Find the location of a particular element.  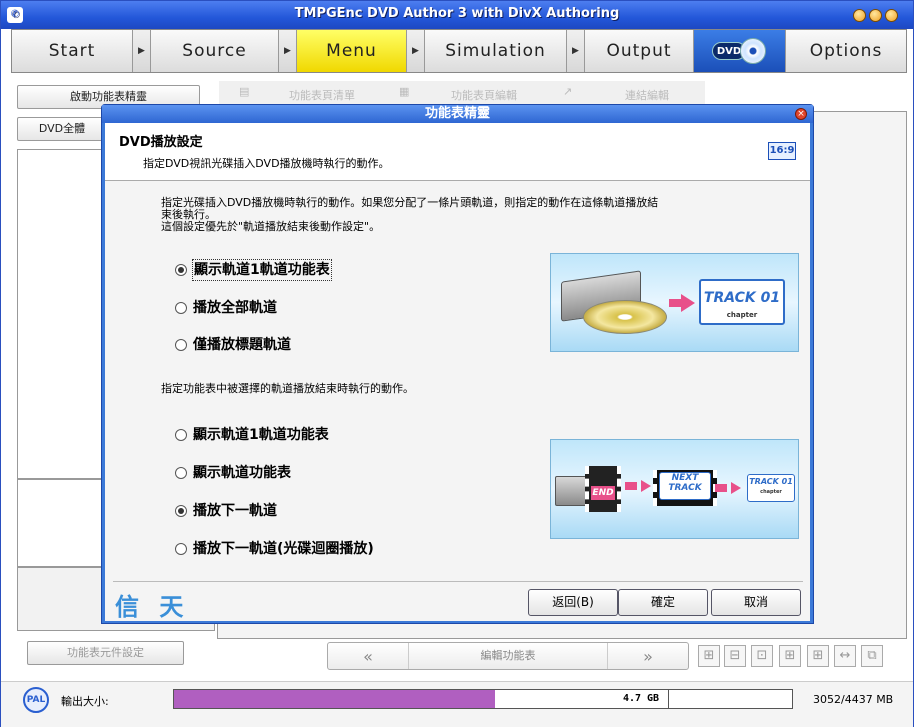

dvd-all-button: DVD全體 is located at coordinates (62, 129).